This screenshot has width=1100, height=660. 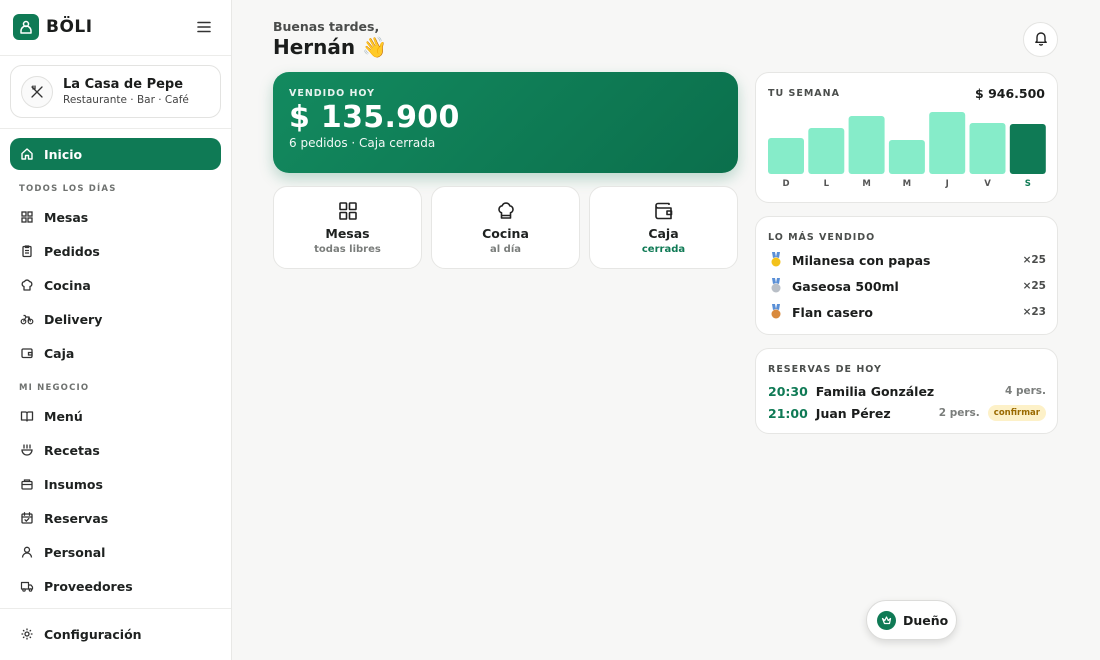 What do you see at coordinates (37, 91) in the screenshot?
I see `utensils-icon` at bounding box center [37, 91].